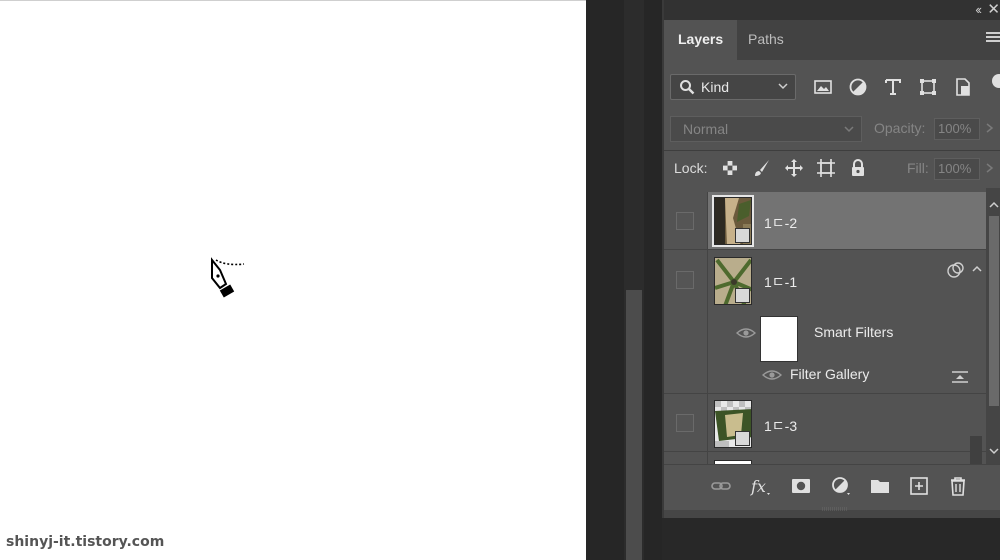 Image resolution: width=1000 pixels, height=560 pixels. What do you see at coordinates (701, 40) in the screenshot?
I see `tab-layers: Layers` at bounding box center [701, 40].